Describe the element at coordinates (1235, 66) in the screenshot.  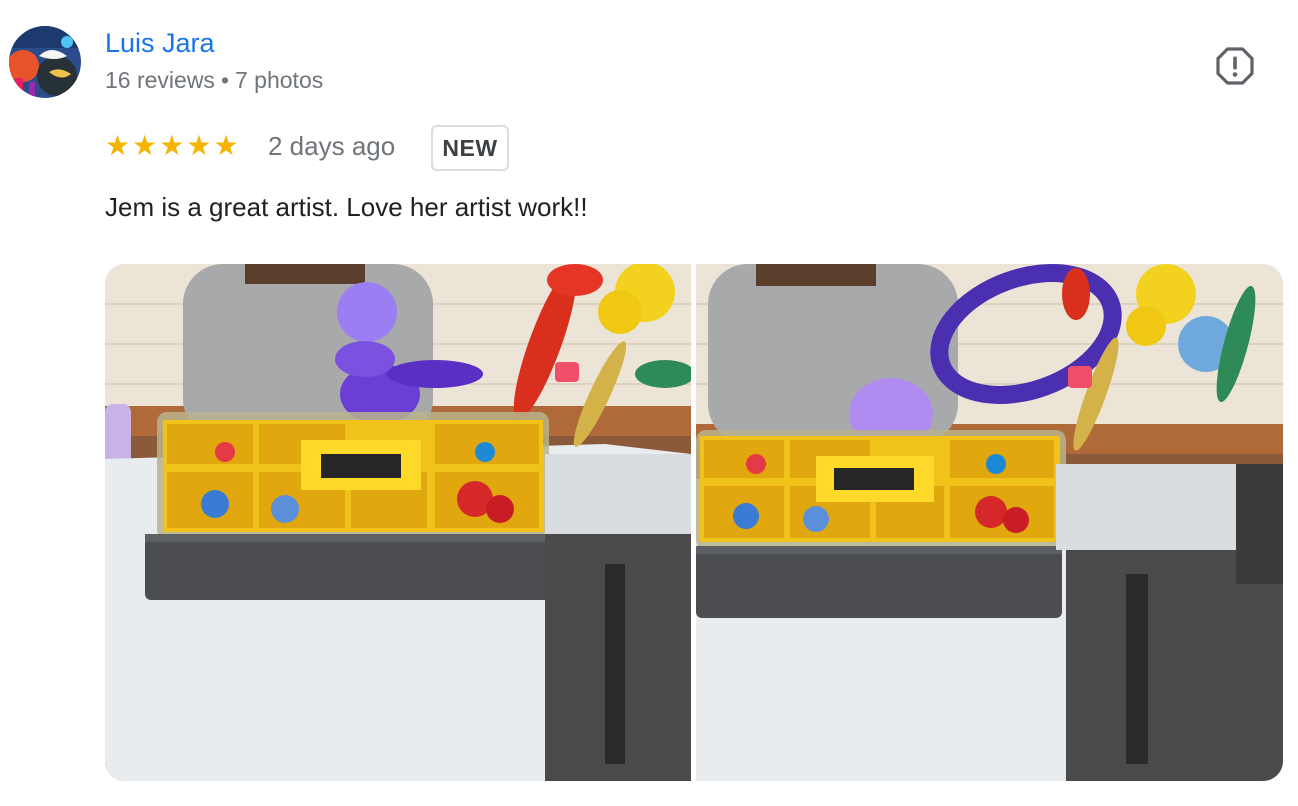
I see `report-icon` at that location.